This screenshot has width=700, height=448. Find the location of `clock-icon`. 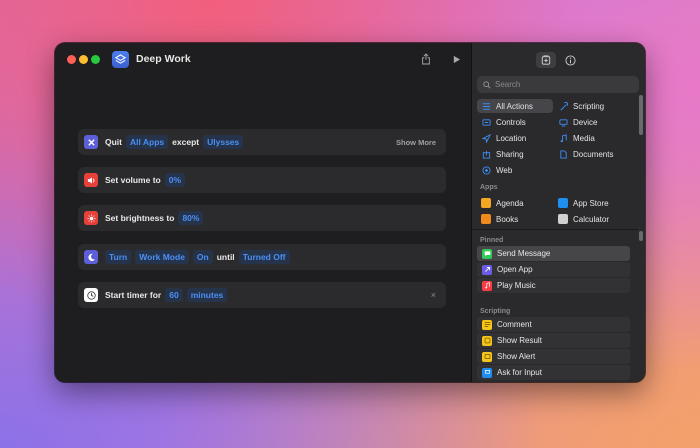

clock-icon is located at coordinates (91, 295).